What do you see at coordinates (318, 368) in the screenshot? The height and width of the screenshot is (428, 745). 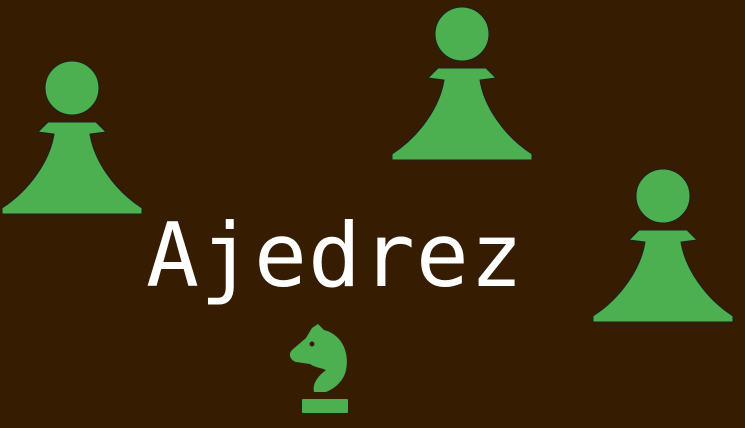 I see `knight-icon` at bounding box center [318, 368].